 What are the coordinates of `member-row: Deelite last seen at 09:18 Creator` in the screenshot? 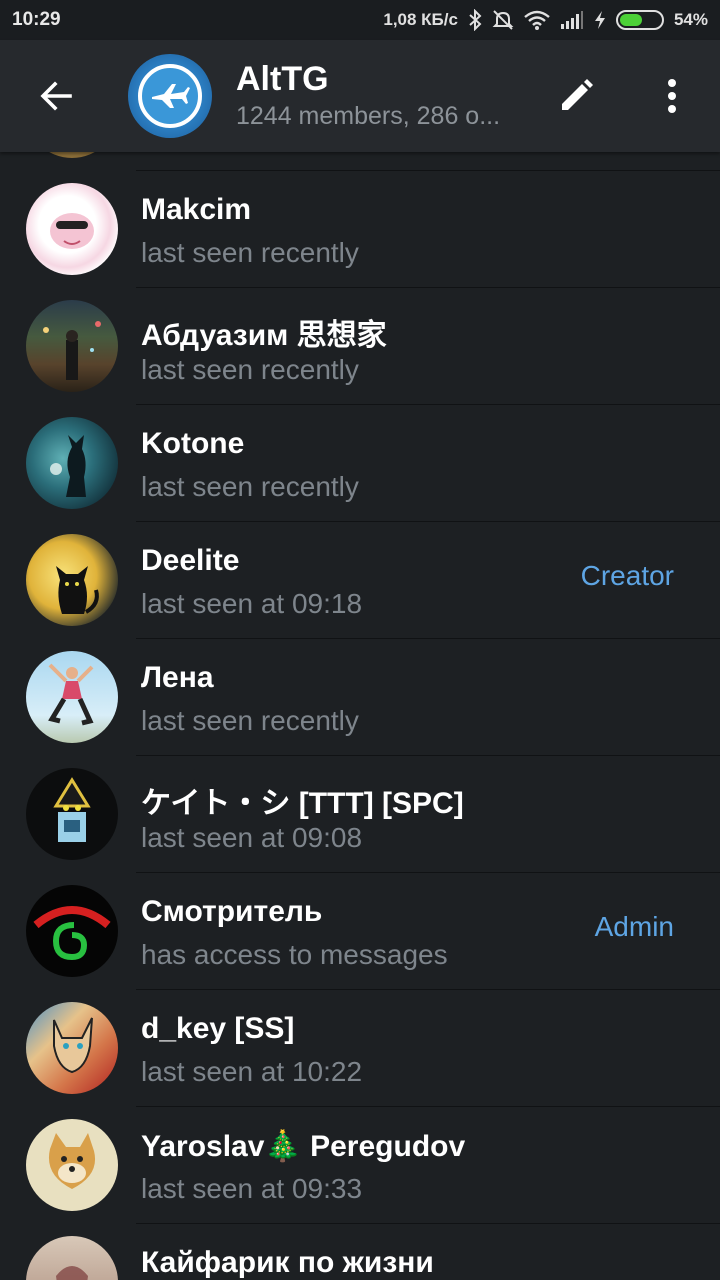 It's located at (360, 580).